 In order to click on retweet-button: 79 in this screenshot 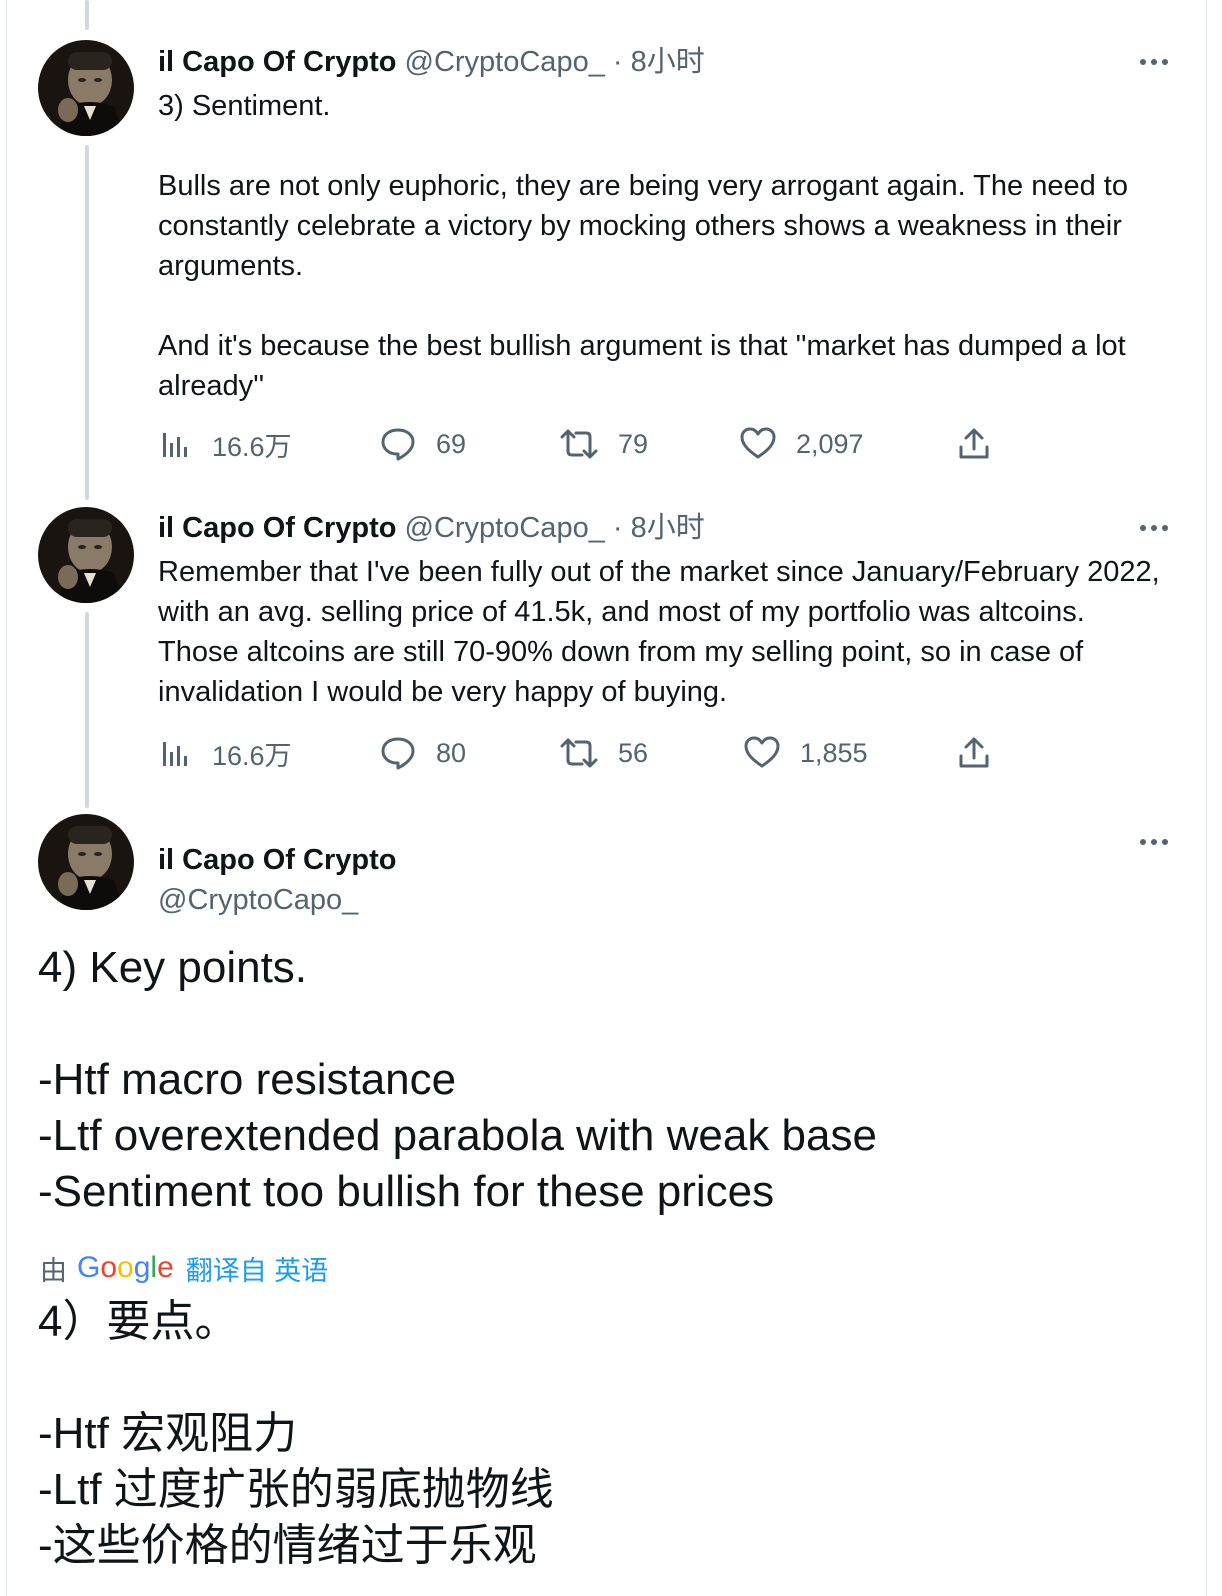, I will do `click(604, 444)`.